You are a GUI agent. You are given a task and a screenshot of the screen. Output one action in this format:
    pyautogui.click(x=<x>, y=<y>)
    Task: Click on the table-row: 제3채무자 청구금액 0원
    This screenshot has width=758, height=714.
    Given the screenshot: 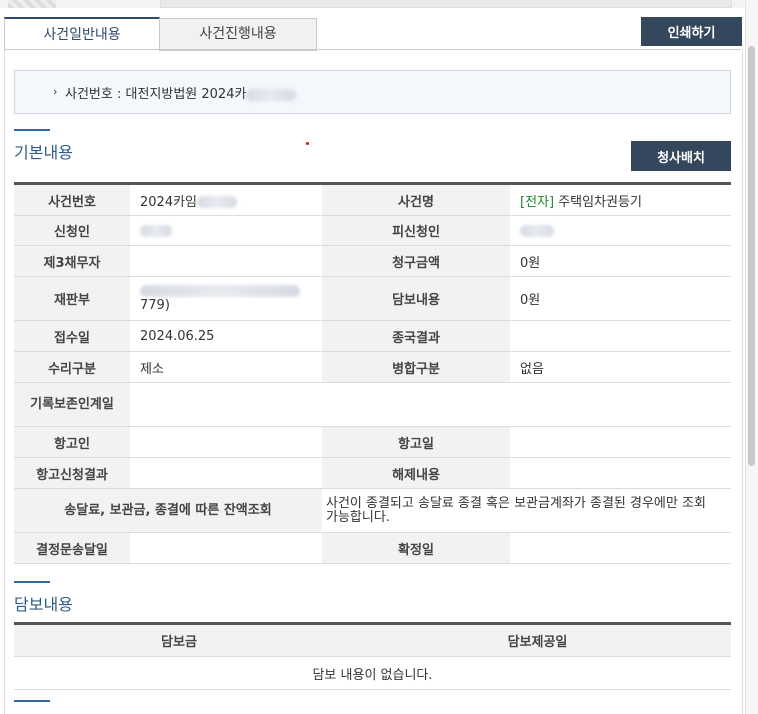 What is the action you would take?
    pyautogui.click(x=372, y=261)
    